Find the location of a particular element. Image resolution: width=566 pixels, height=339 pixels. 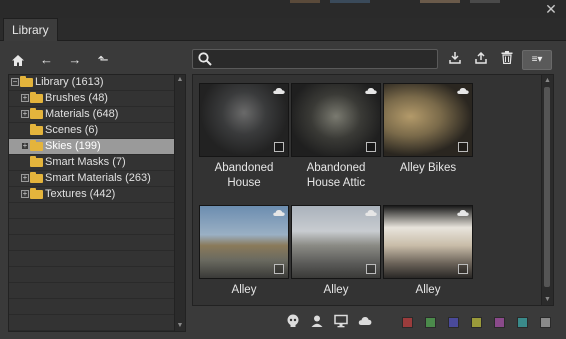

scroll-thumb is located at coordinates (547, 187).